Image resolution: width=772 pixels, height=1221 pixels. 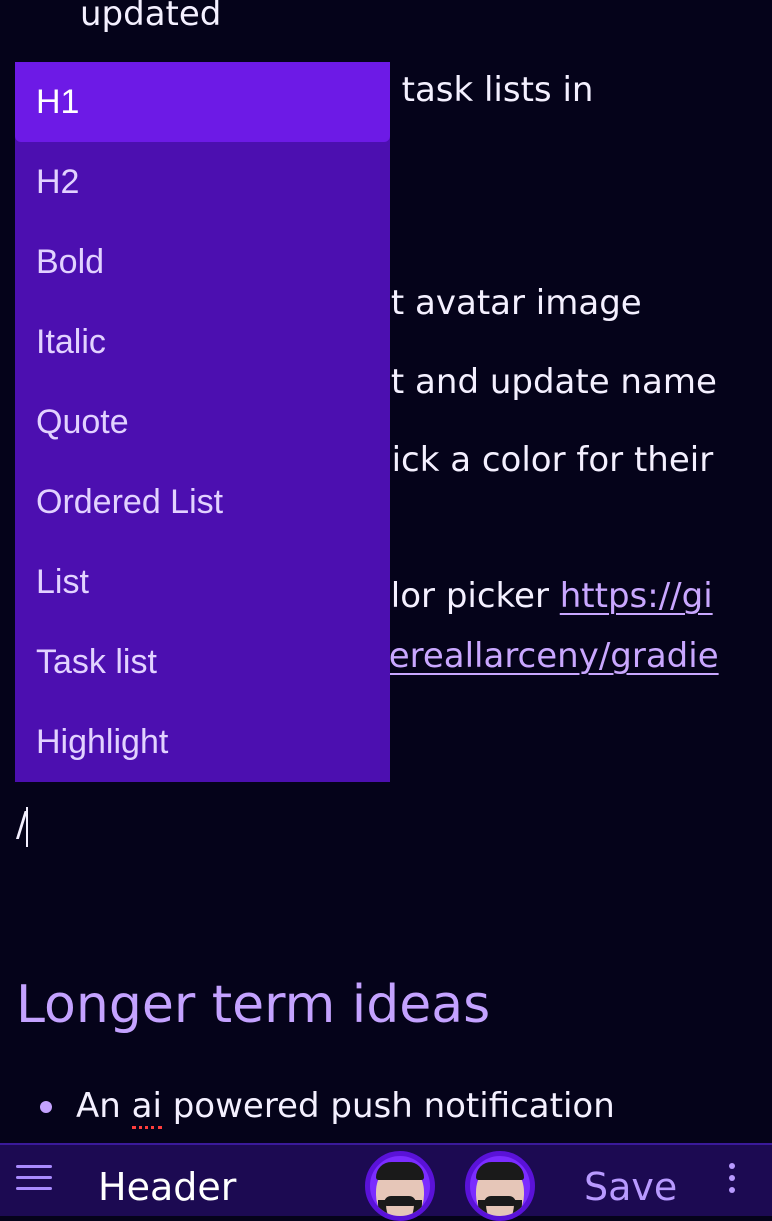 I want to click on misspelled-word: ai, so click(x=146, y=1107).